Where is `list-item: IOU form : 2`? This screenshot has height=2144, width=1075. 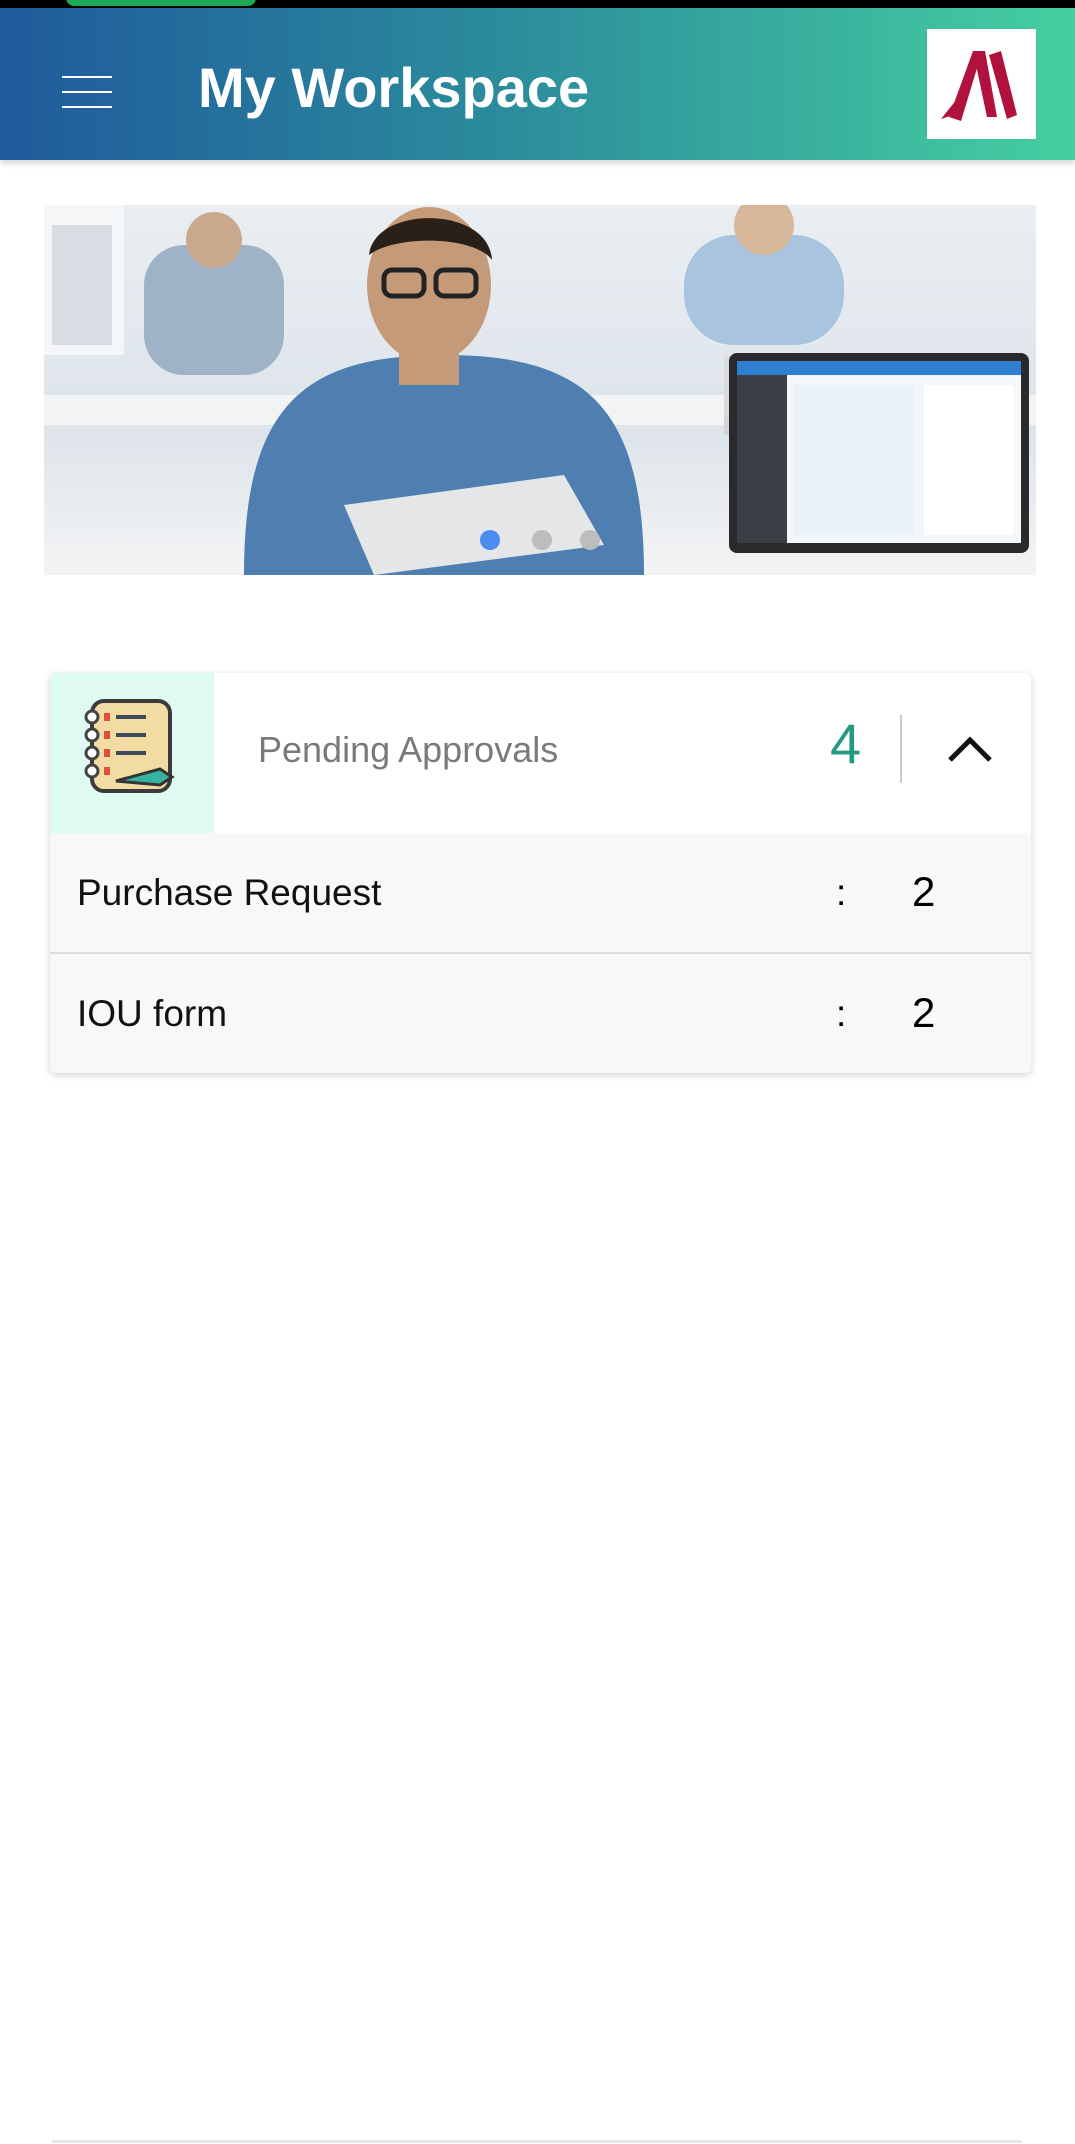 list-item: IOU form : 2 is located at coordinates (540, 1013).